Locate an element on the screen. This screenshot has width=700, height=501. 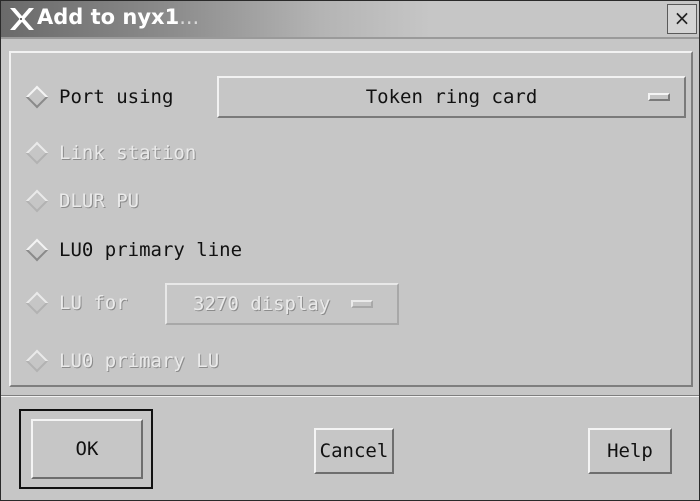
radio-lu0-primary-line: LU0 primary line is located at coordinates (133, 250).